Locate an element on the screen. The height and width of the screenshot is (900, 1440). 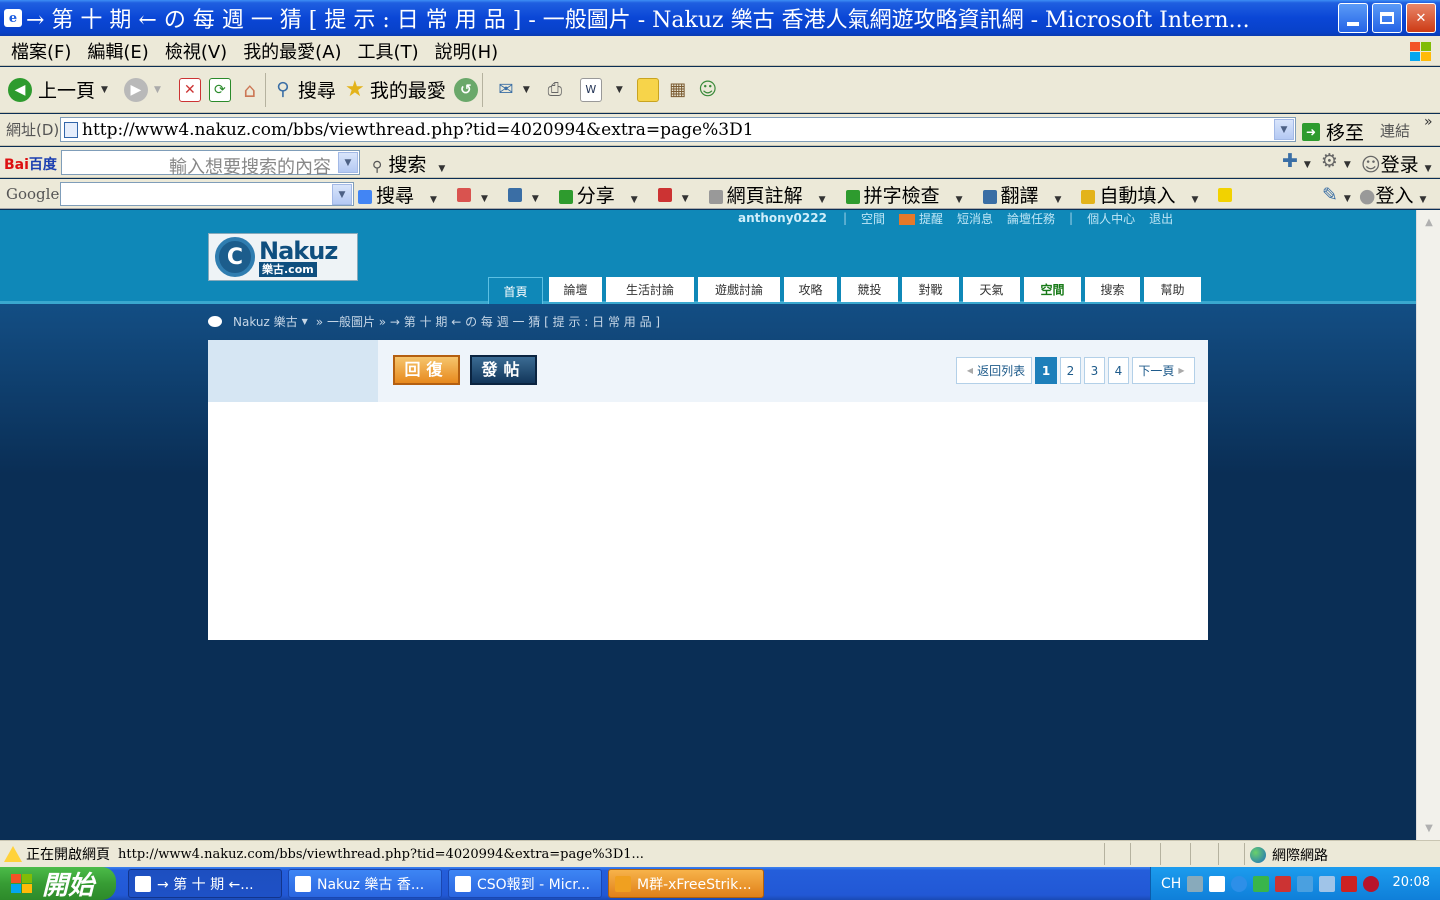
lan-icon is located at coordinates (1327, 883).